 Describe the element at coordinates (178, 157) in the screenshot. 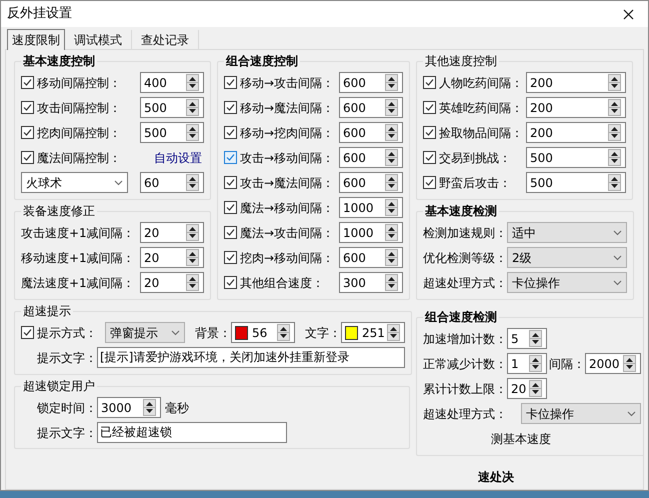

I see `auto-set-link: 自动设置` at that location.